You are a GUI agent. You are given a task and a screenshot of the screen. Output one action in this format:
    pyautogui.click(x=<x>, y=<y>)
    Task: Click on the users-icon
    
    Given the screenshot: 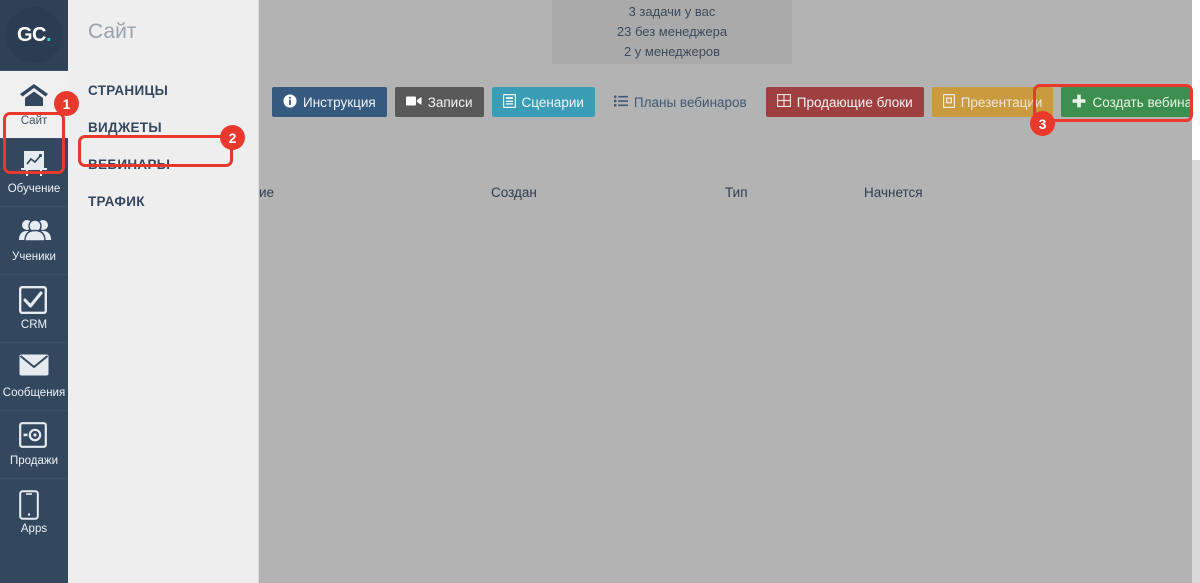 What is the action you would take?
    pyautogui.click(x=35, y=233)
    